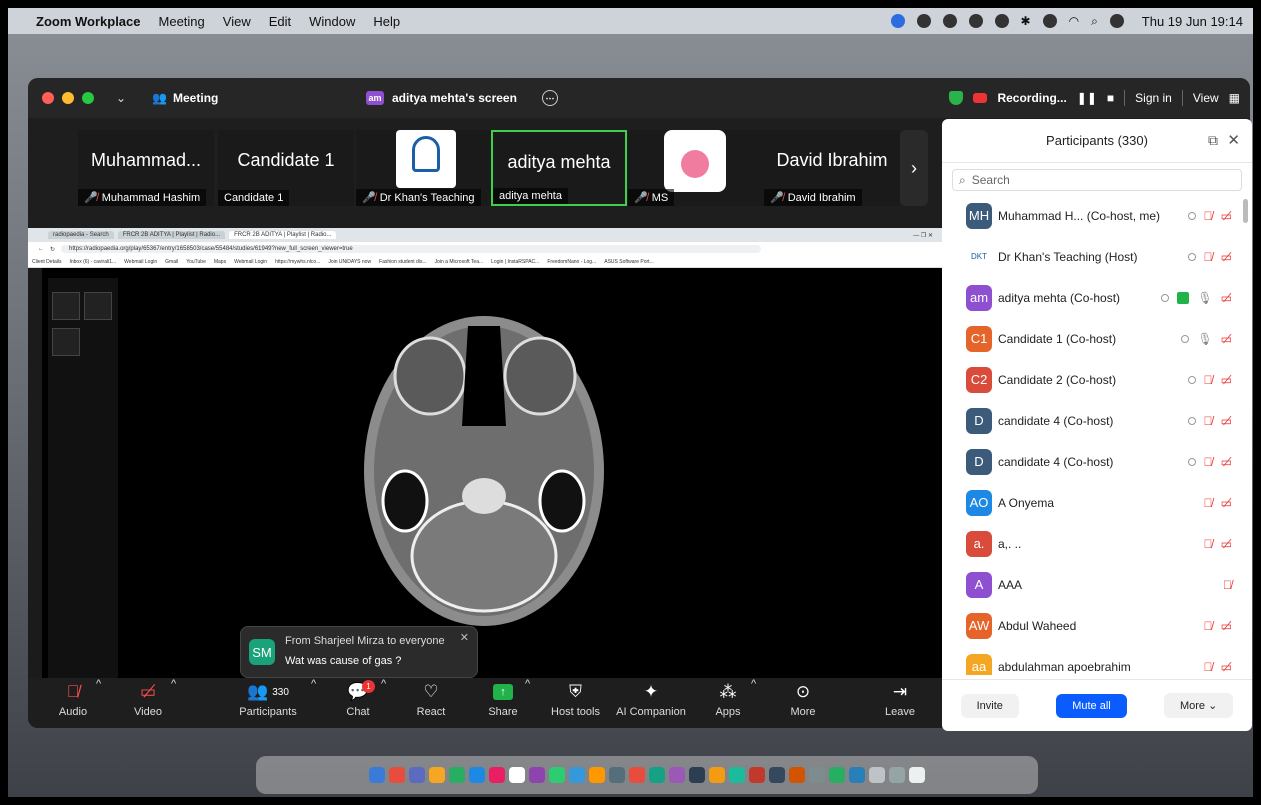 The height and width of the screenshot is (805, 1261). Describe the element at coordinates (46, 262) in the screenshot. I see `bookmark: Client Details` at that location.